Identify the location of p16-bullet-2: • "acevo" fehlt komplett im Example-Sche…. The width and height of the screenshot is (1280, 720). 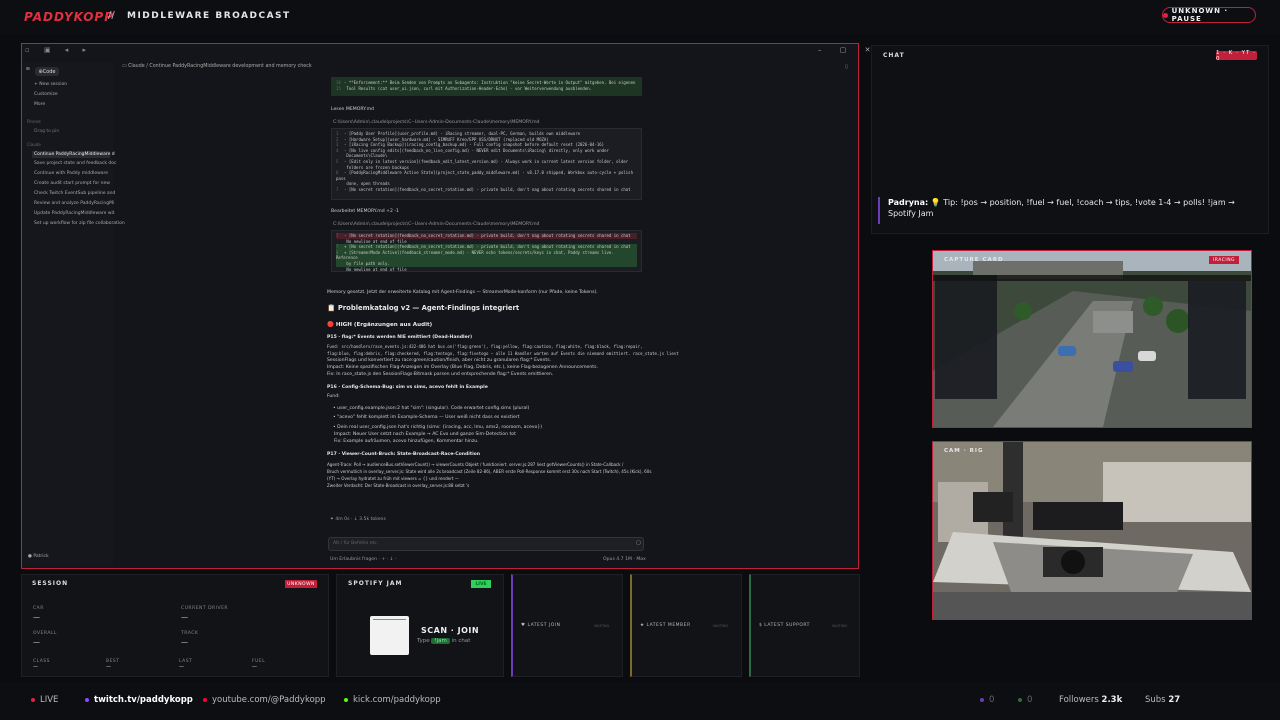
(426, 417).